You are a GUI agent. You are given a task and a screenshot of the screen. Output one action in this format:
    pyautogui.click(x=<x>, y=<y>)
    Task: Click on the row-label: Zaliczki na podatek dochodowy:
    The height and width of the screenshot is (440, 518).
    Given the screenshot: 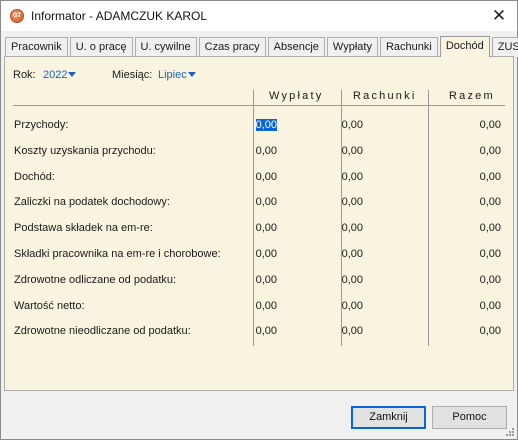 What is the action you would take?
    pyautogui.click(x=92, y=202)
    